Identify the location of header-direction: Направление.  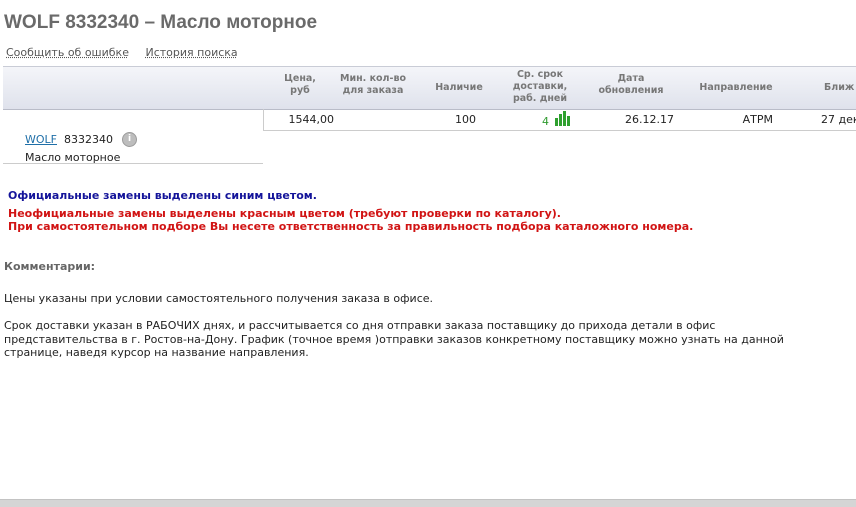
(736, 88).